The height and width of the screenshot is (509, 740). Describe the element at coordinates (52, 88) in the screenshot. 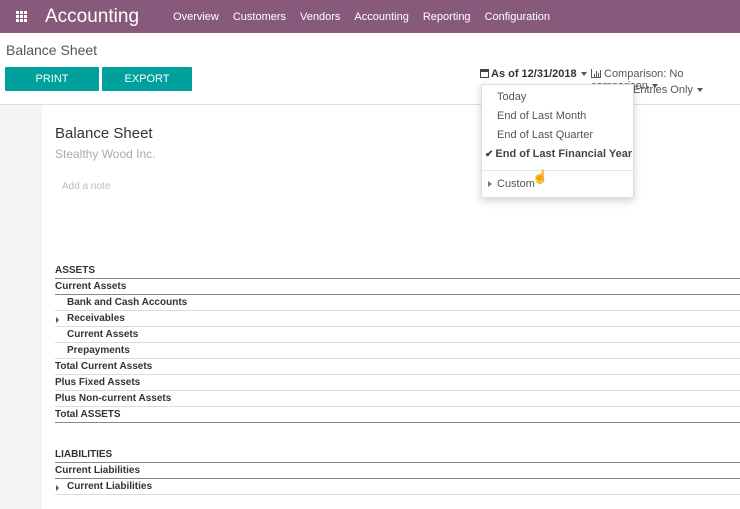

I see `print-preview-button: PRINT PREVIEW` at that location.